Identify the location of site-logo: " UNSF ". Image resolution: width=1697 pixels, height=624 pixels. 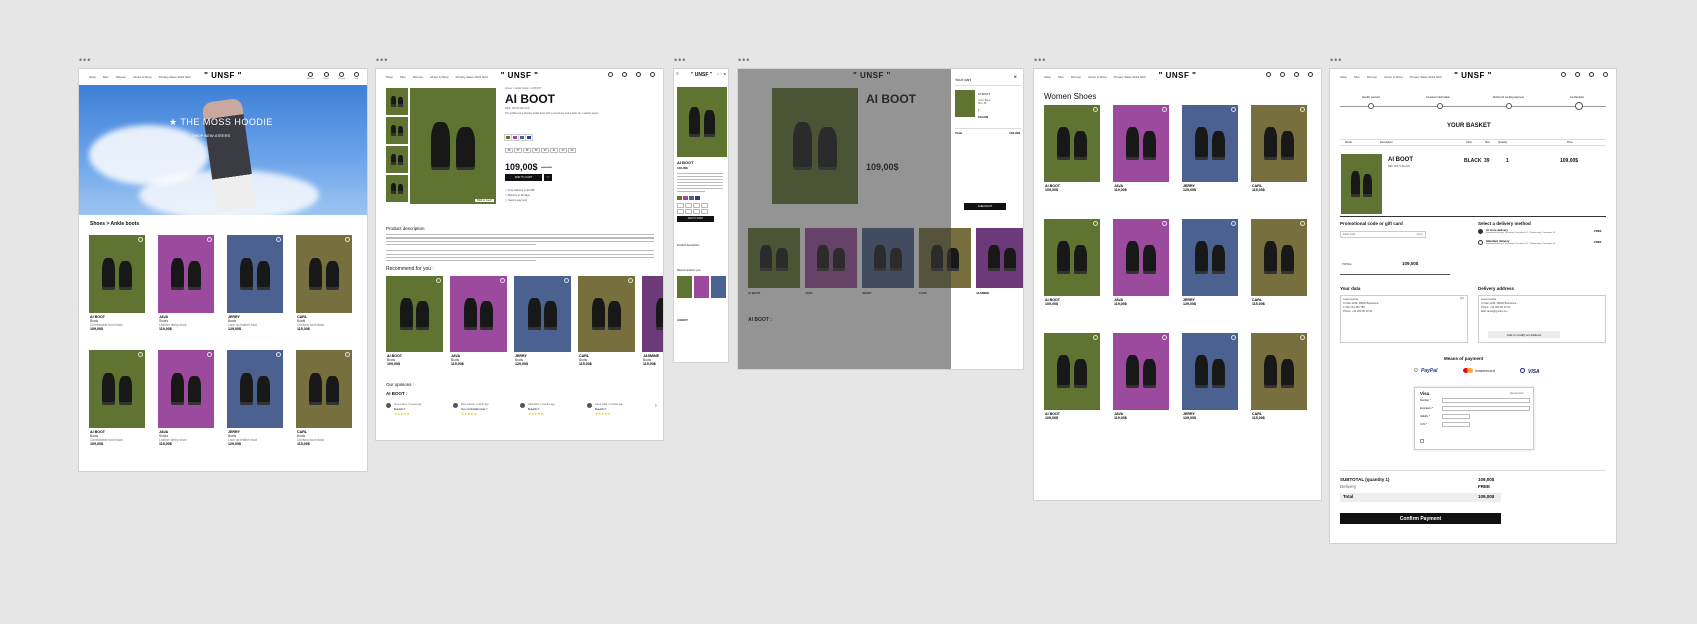
(1473, 75).